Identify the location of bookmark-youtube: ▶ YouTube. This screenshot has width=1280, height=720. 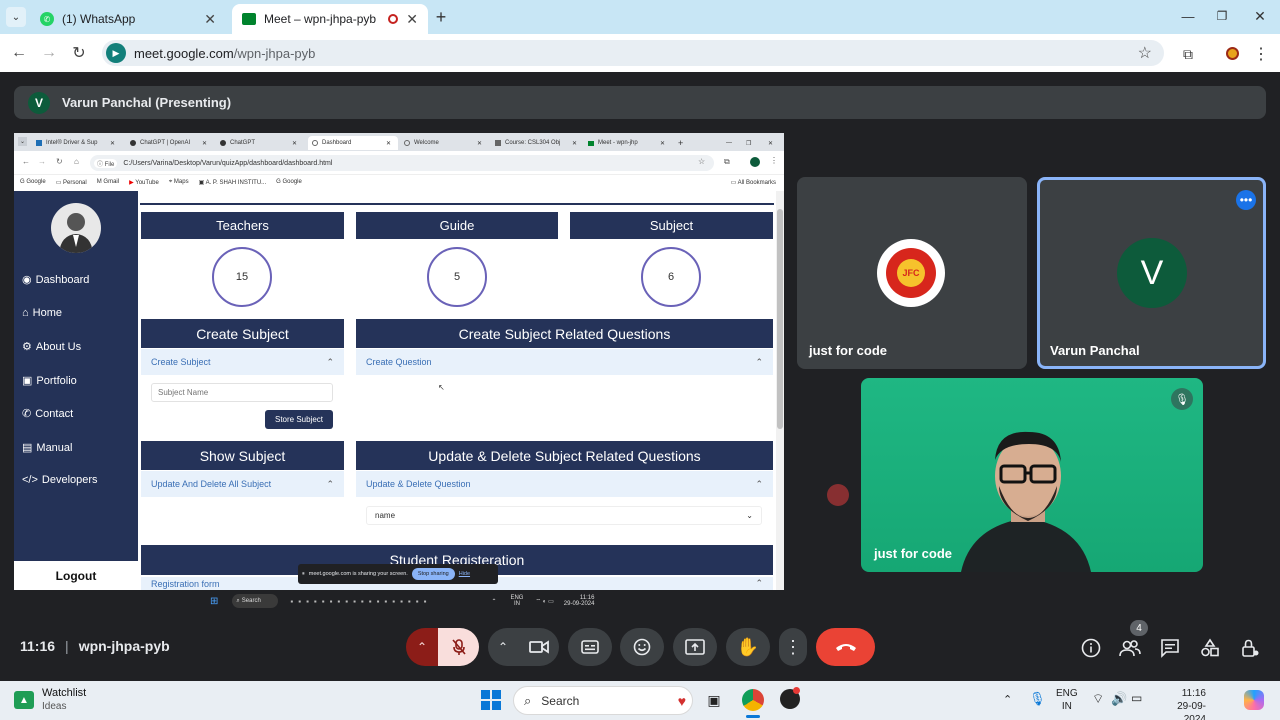
(144, 182).